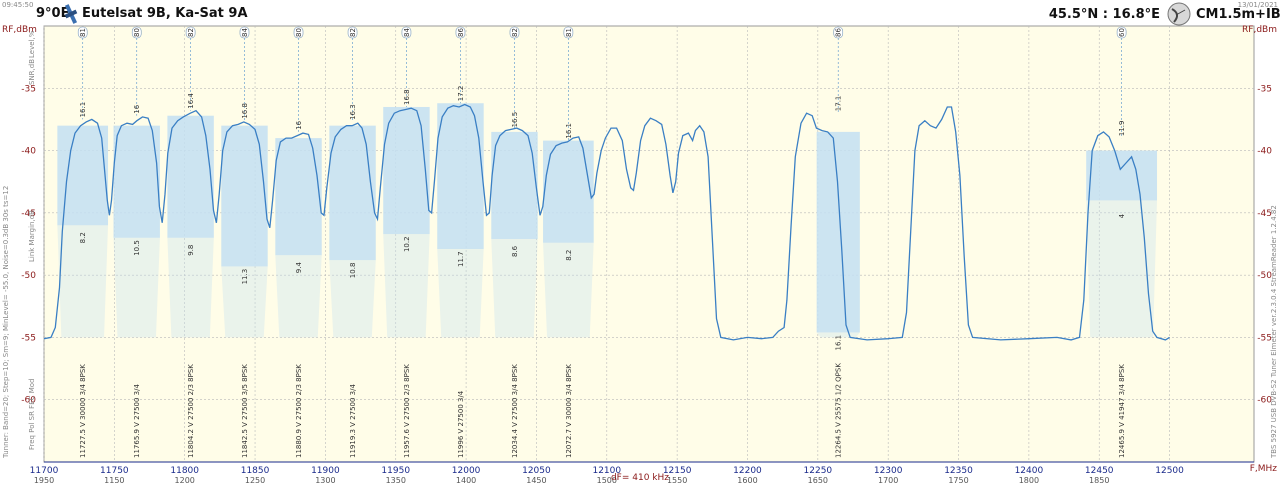  I want to click on link-margin-value: 4, so click(1122, 215).